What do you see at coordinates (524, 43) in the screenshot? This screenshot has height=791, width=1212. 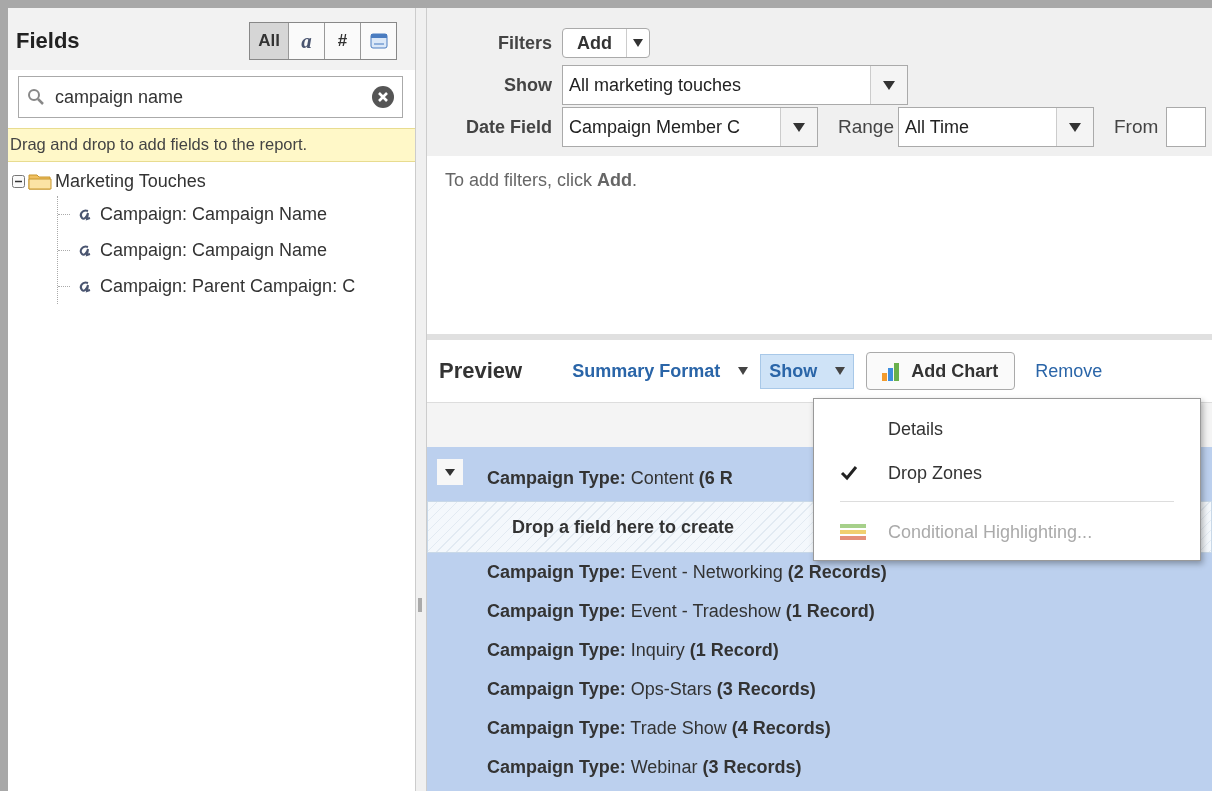 I see `filters-label: Filters` at bounding box center [524, 43].